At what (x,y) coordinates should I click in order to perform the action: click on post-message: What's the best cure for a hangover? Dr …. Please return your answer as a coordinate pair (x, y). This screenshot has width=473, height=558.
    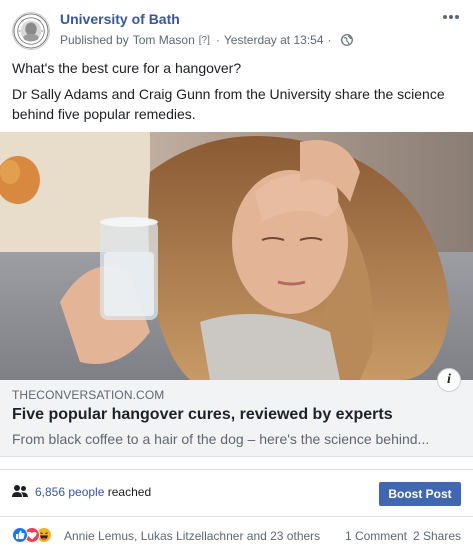
    Looking at the image, I should click on (238, 94).